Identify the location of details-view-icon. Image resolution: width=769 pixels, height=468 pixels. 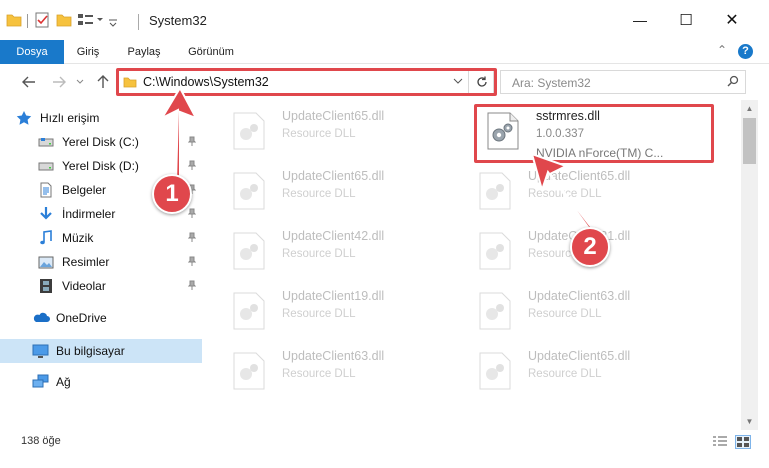
(720, 442).